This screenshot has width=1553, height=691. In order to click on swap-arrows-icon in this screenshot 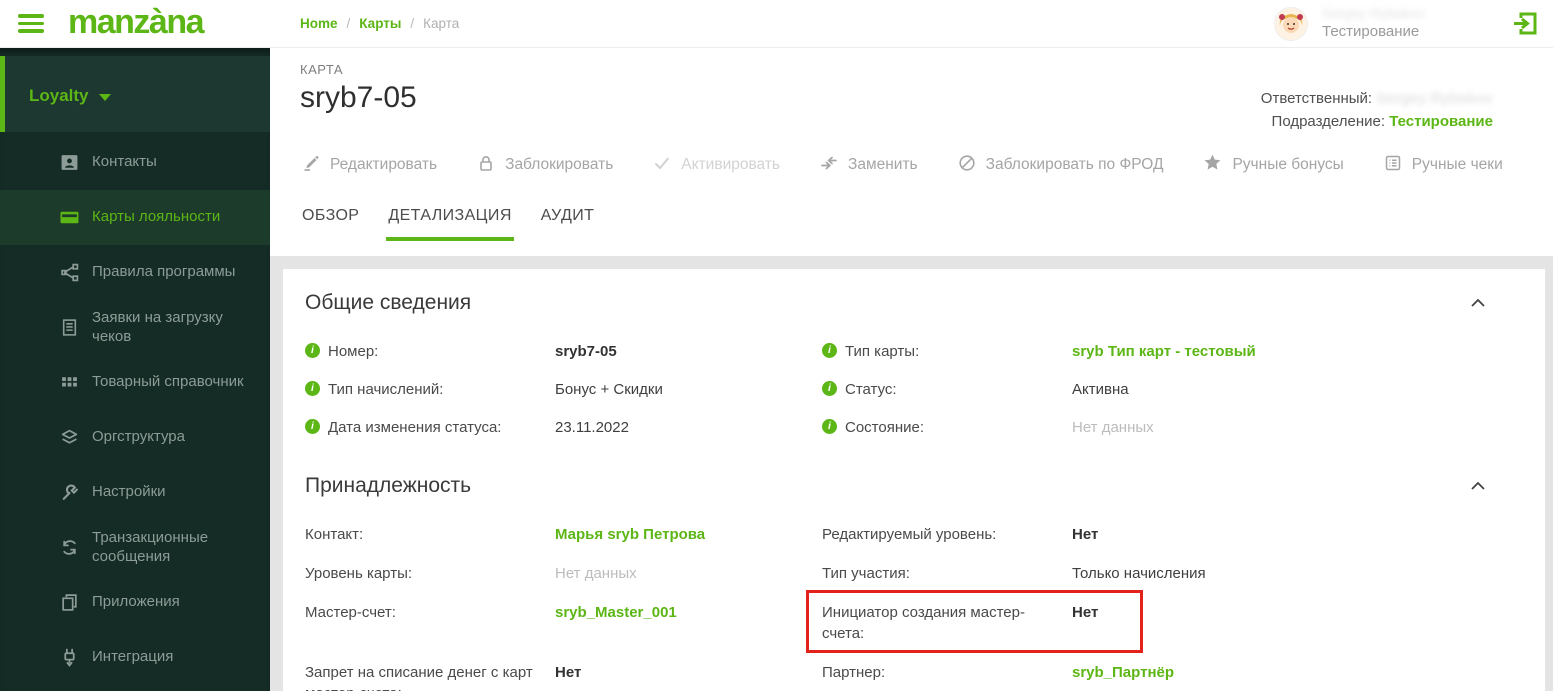, I will do `click(829, 165)`.